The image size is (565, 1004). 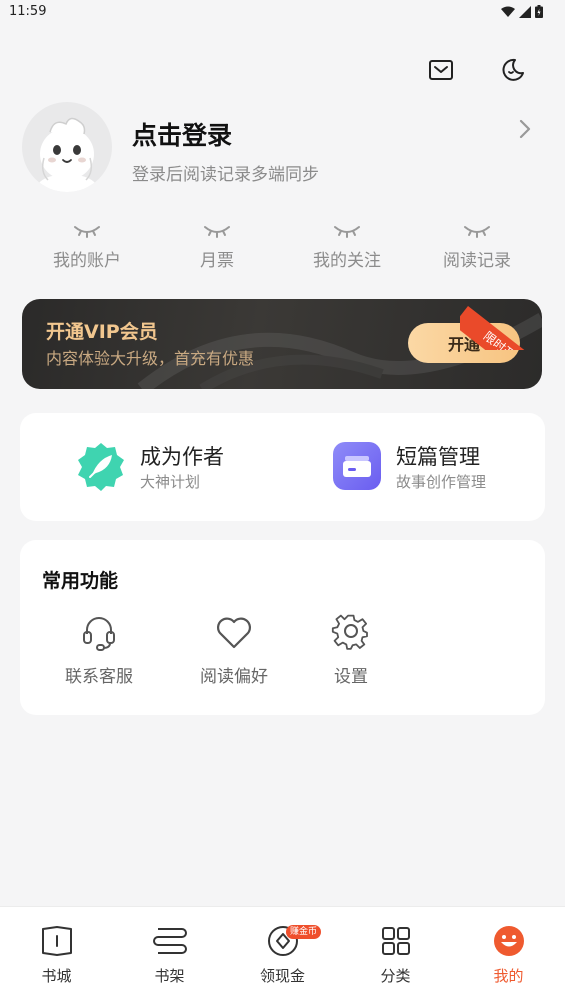 I want to click on avatar, so click(x=67, y=147).